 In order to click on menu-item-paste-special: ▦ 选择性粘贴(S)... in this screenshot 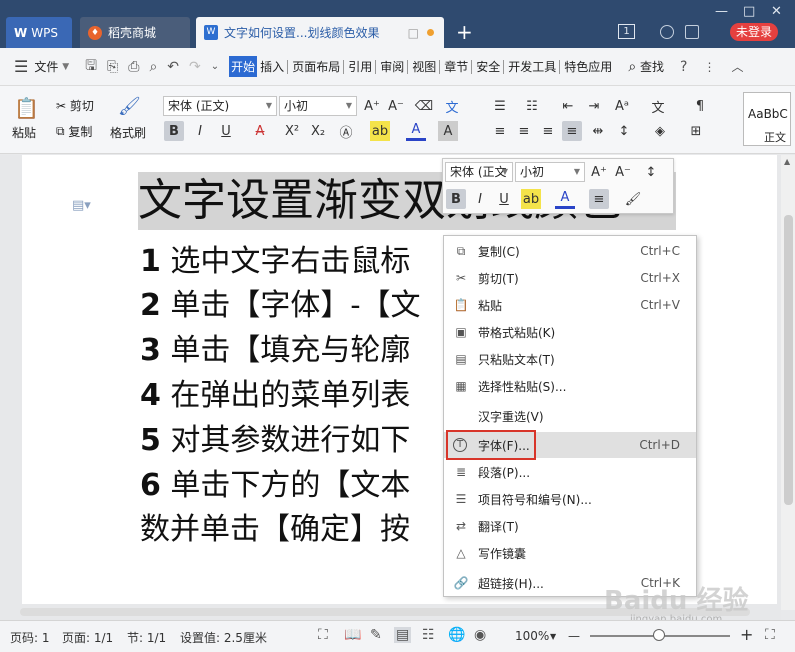, I will do `click(570, 386)`.